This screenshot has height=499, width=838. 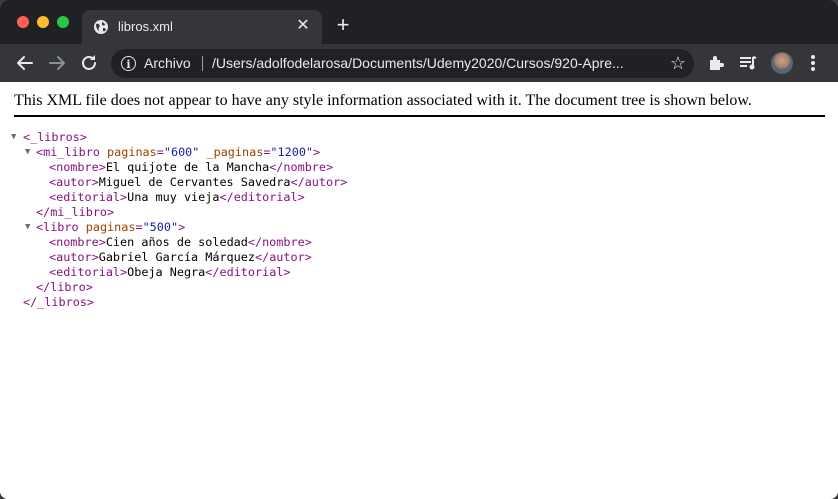 I want to click on xml-attr-name: _paginas, so click(x=235, y=152).